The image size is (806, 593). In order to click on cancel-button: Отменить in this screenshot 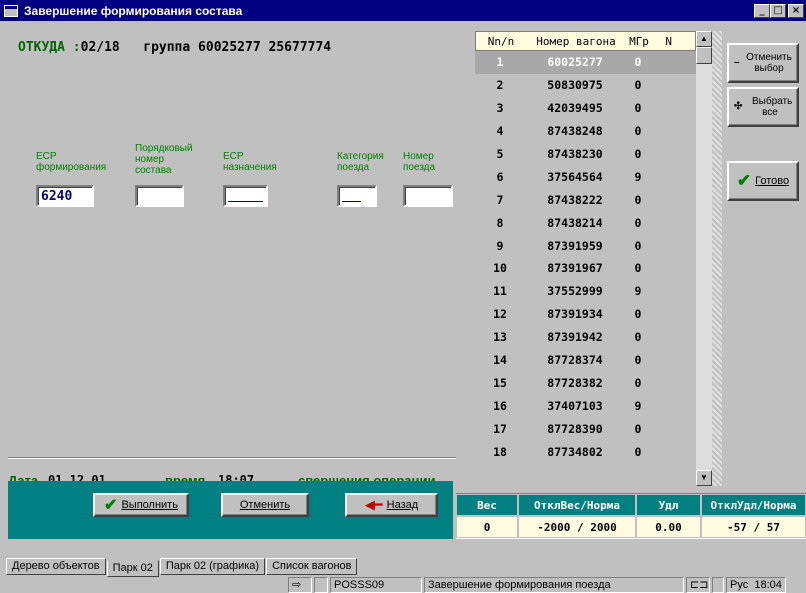, I will do `click(265, 505)`.